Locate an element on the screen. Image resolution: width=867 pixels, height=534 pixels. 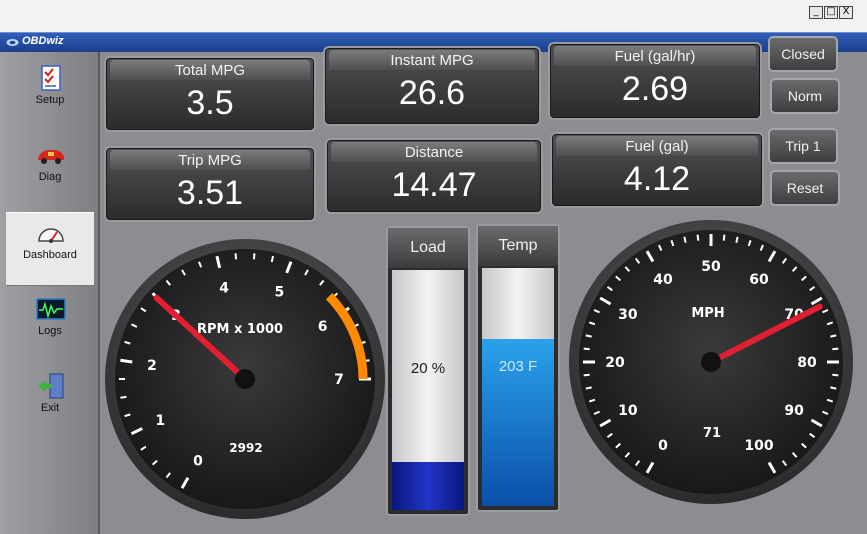
mph-gauge-tick-label: 20 is located at coordinates (615, 363).